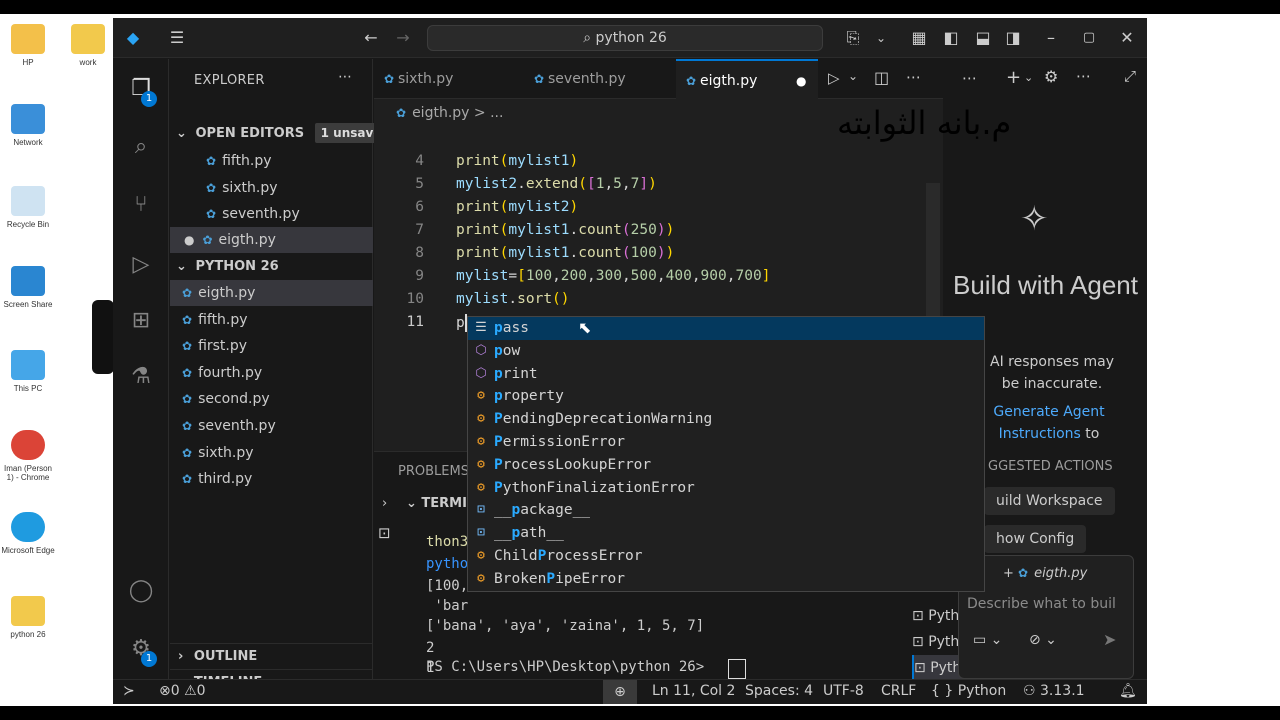 The height and width of the screenshot is (720, 1280). What do you see at coordinates (283, 134) in the screenshot?
I see `open-editors-header: ⌄ OPEN EDITORS 1 unsaved` at bounding box center [283, 134].